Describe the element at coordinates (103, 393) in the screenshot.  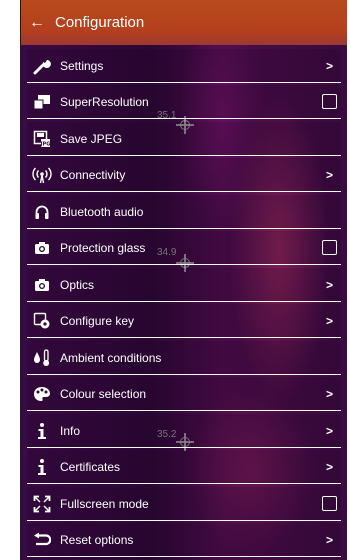
I see `menu-item-label: Colour selection` at that location.